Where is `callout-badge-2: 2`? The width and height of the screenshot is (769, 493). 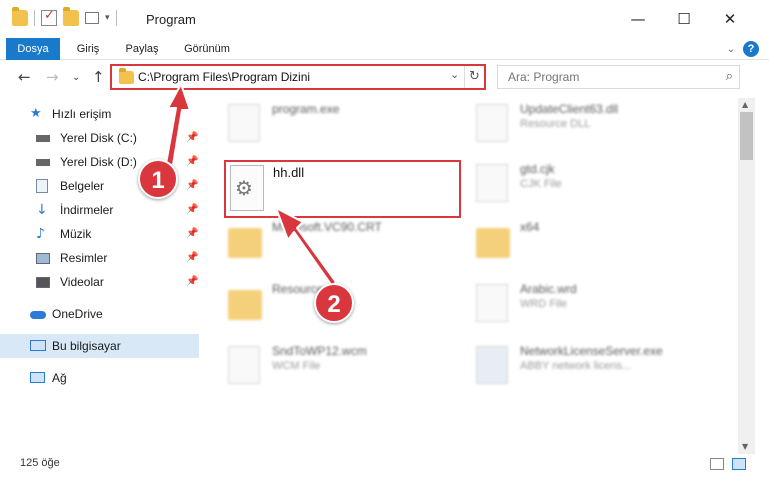
callout-badge-2: 2 is located at coordinates (334, 303).